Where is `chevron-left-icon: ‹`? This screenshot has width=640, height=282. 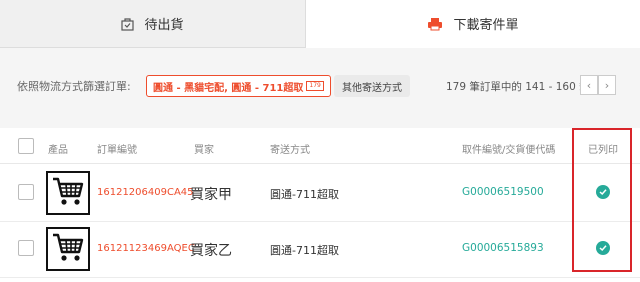
chevron-left-icon: ‹ is located at coordinates (589, 85).